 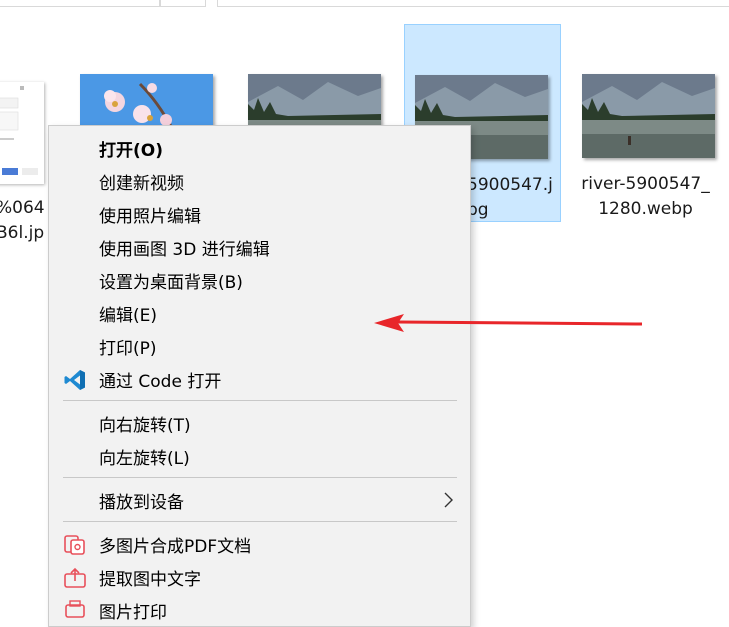 What do you see at coordinates (259, 280) in the screenshot?
I see `menu-item-set-as-background: 设置为桌面背景(B)` at bounding box center [259, 280].